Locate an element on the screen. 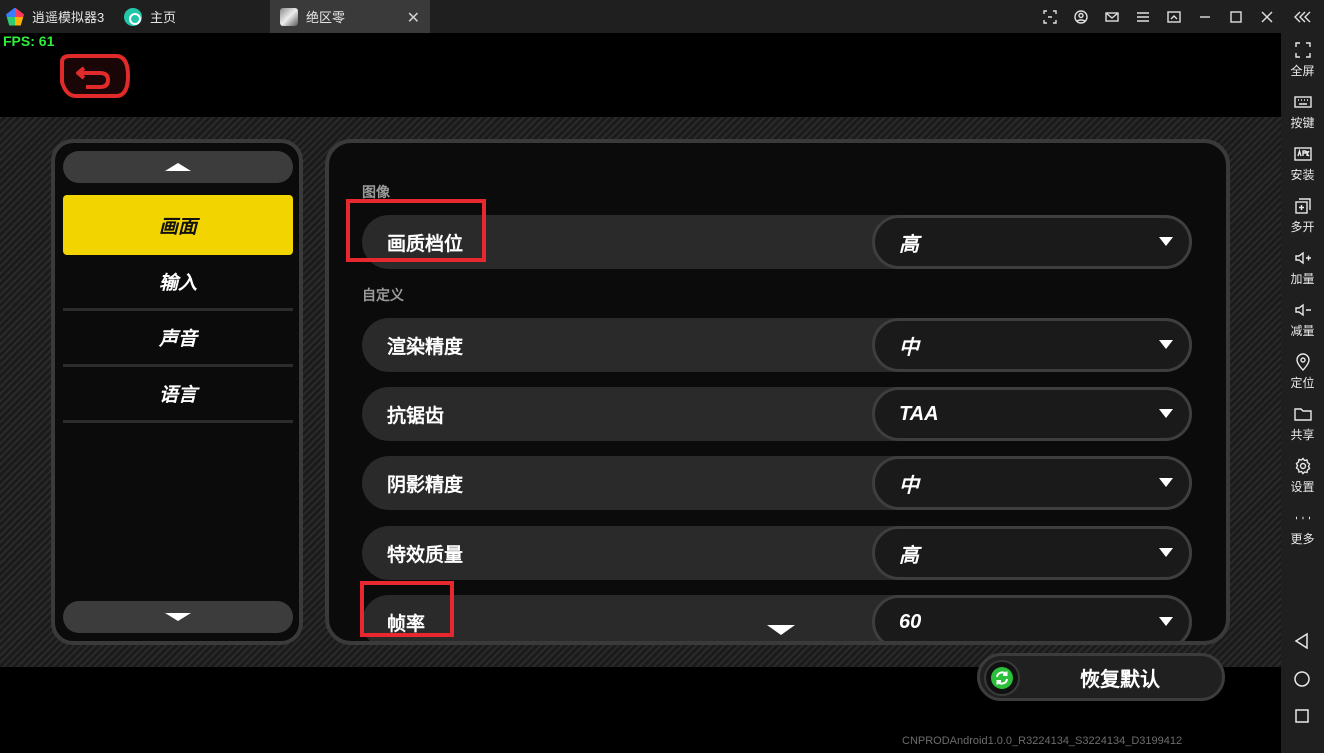 The image size is (1324, 753). user-icon is located at coordinates (1080, 16).